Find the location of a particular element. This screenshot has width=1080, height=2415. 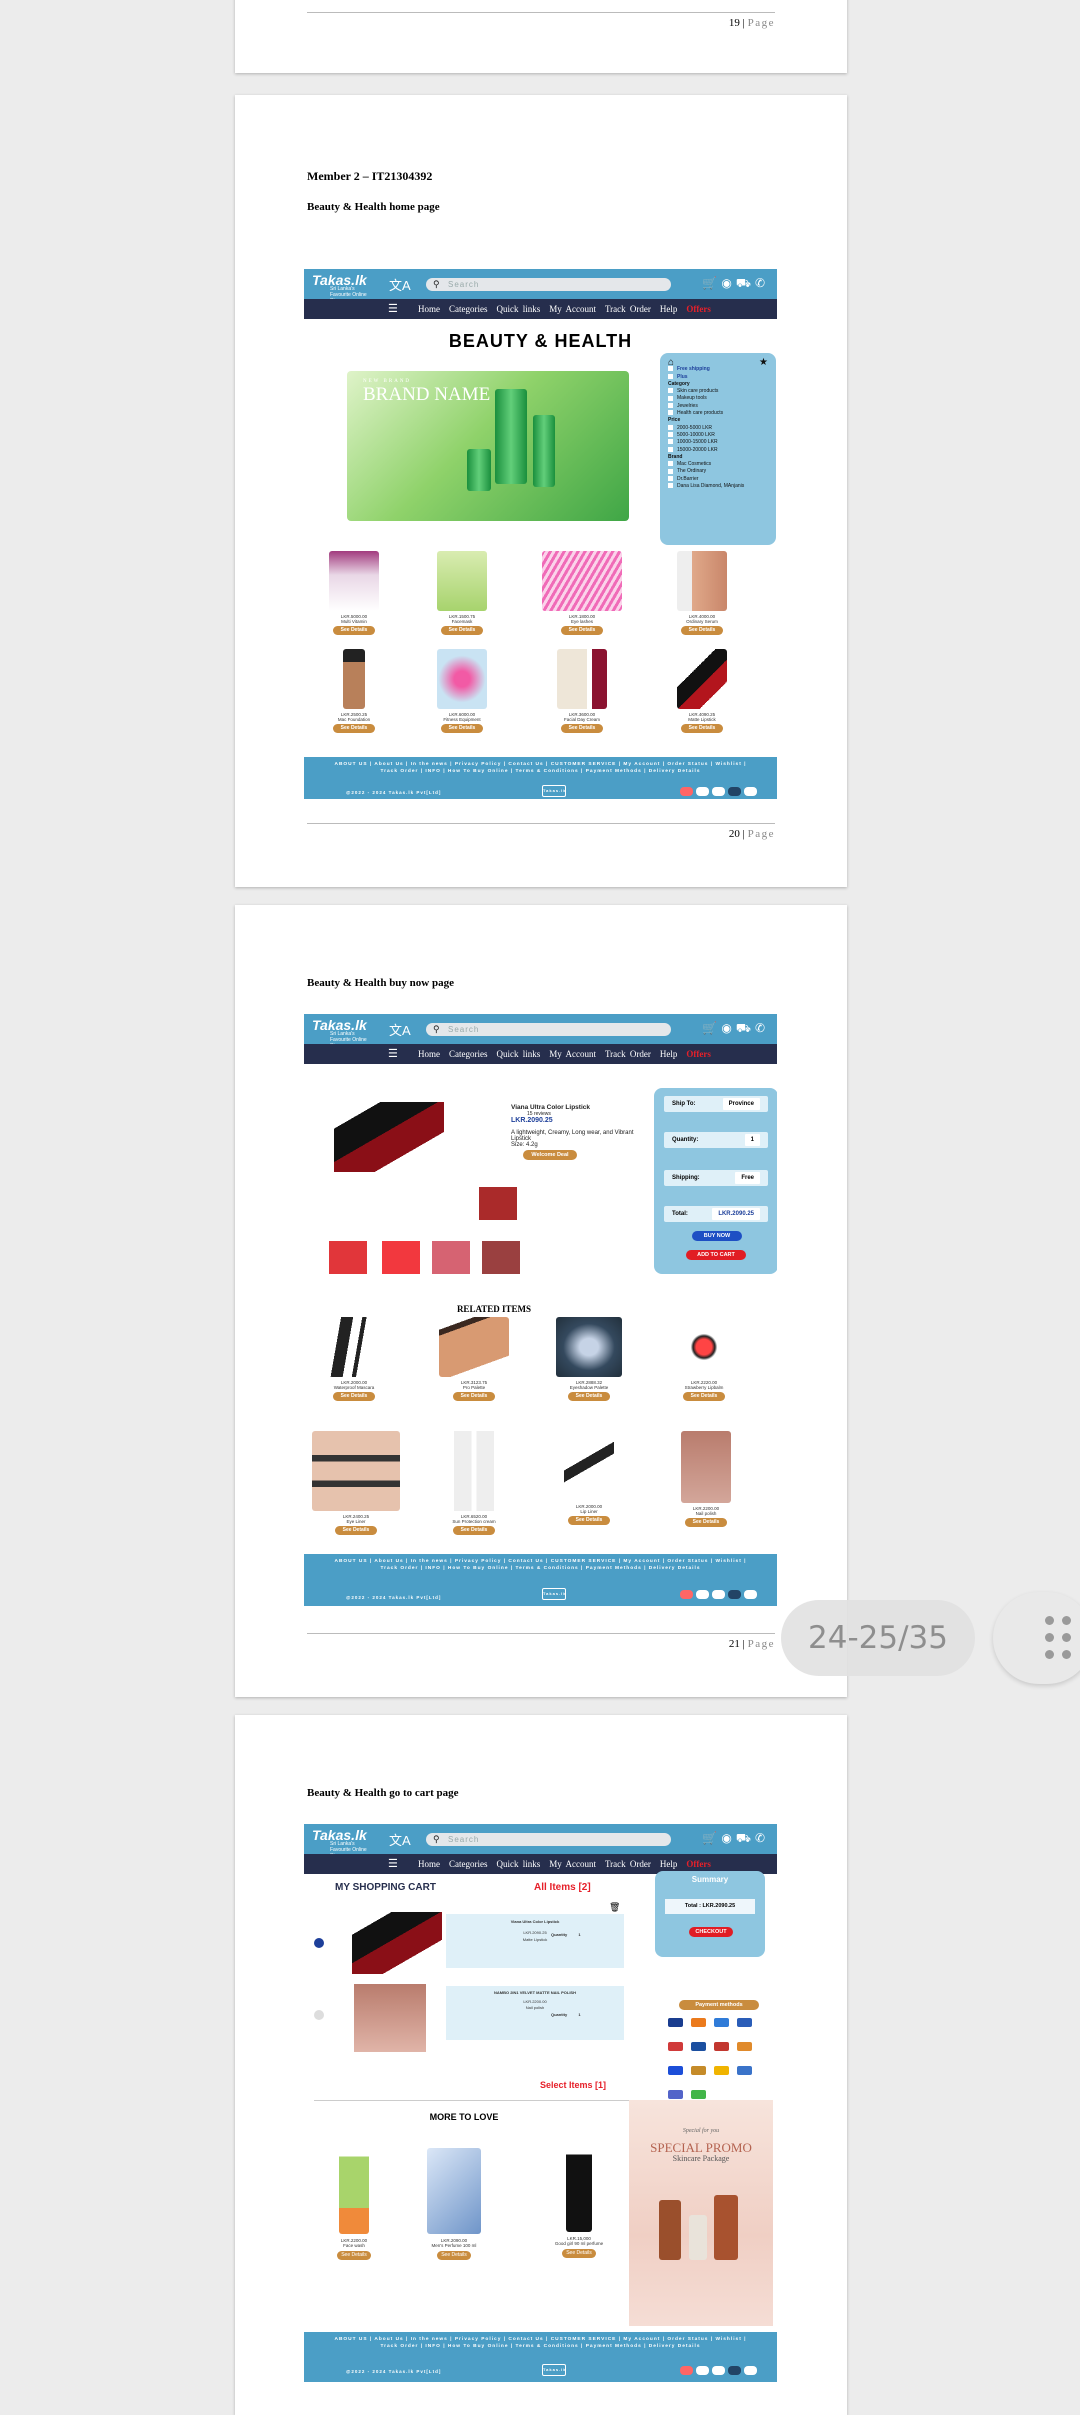

account-icon: ◉ is located at coordinates (728, 1838).